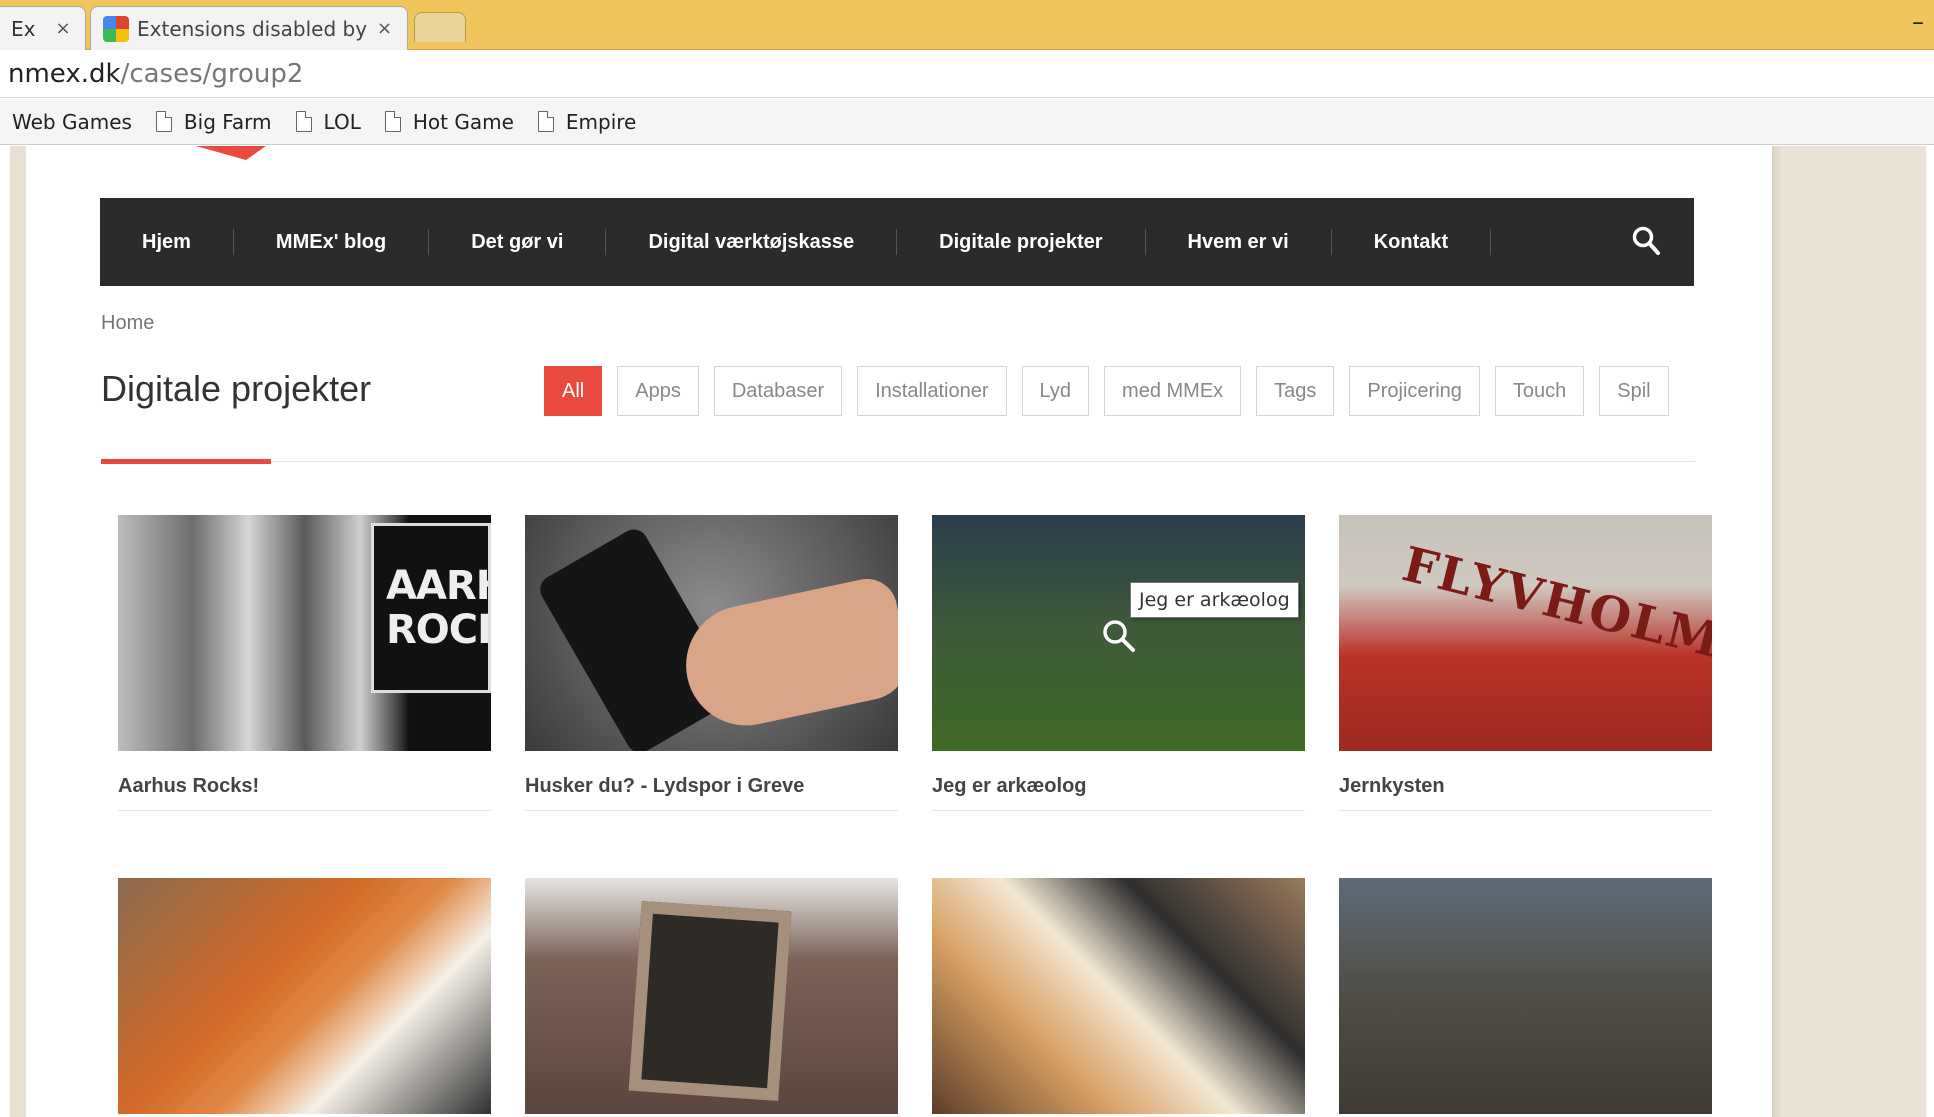 The height and width of the screenshot is (1117, 1934). I want to click on search-icon, so click(1646, 241).